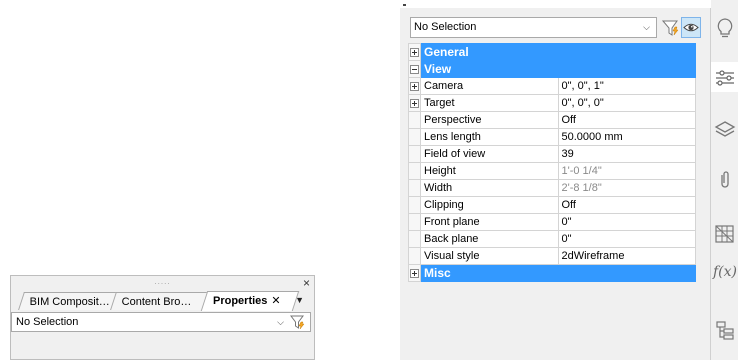  Describe the element at coordinates (404, 5) in the screenshot. I see `resize-tick` at that location.